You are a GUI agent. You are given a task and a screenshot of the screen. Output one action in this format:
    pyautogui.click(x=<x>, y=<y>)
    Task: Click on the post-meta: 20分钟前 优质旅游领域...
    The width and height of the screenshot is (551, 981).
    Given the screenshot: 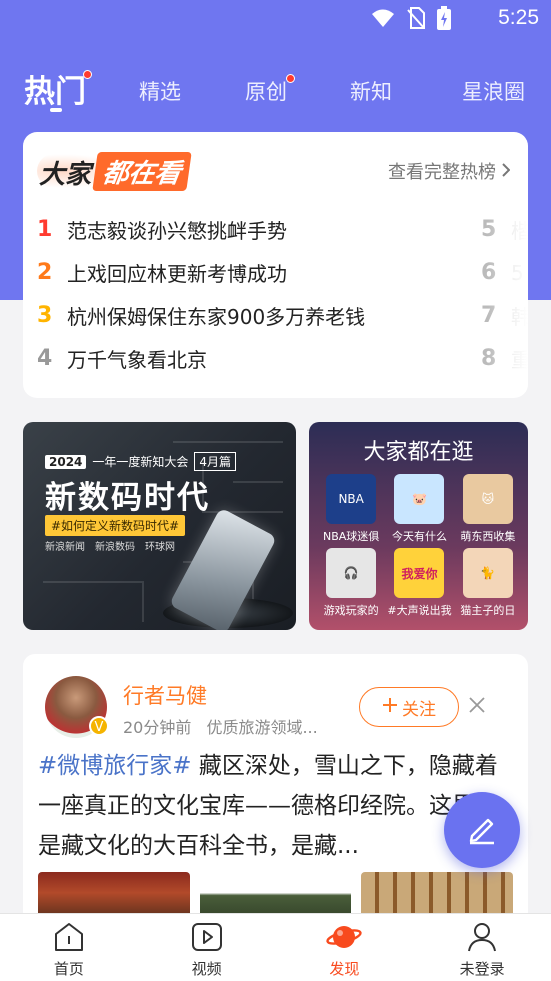 What is the action you would take?
    pyautogui.click(x=220, y=726)
    